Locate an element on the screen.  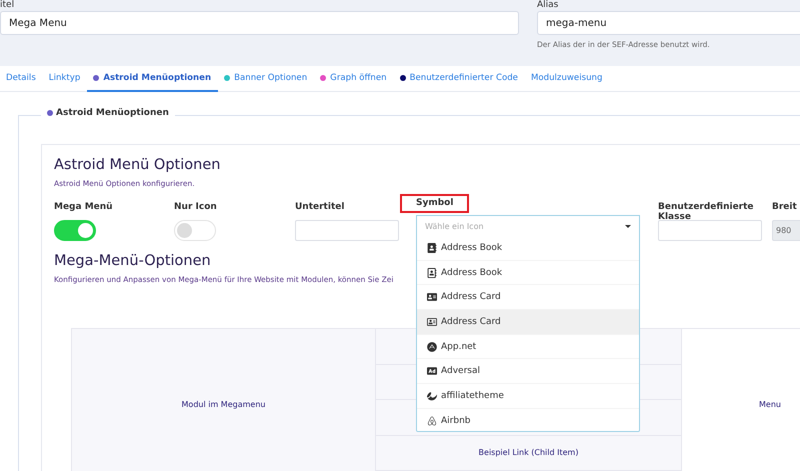
tab: Banner Optionen is located at coordinates (266, 79).